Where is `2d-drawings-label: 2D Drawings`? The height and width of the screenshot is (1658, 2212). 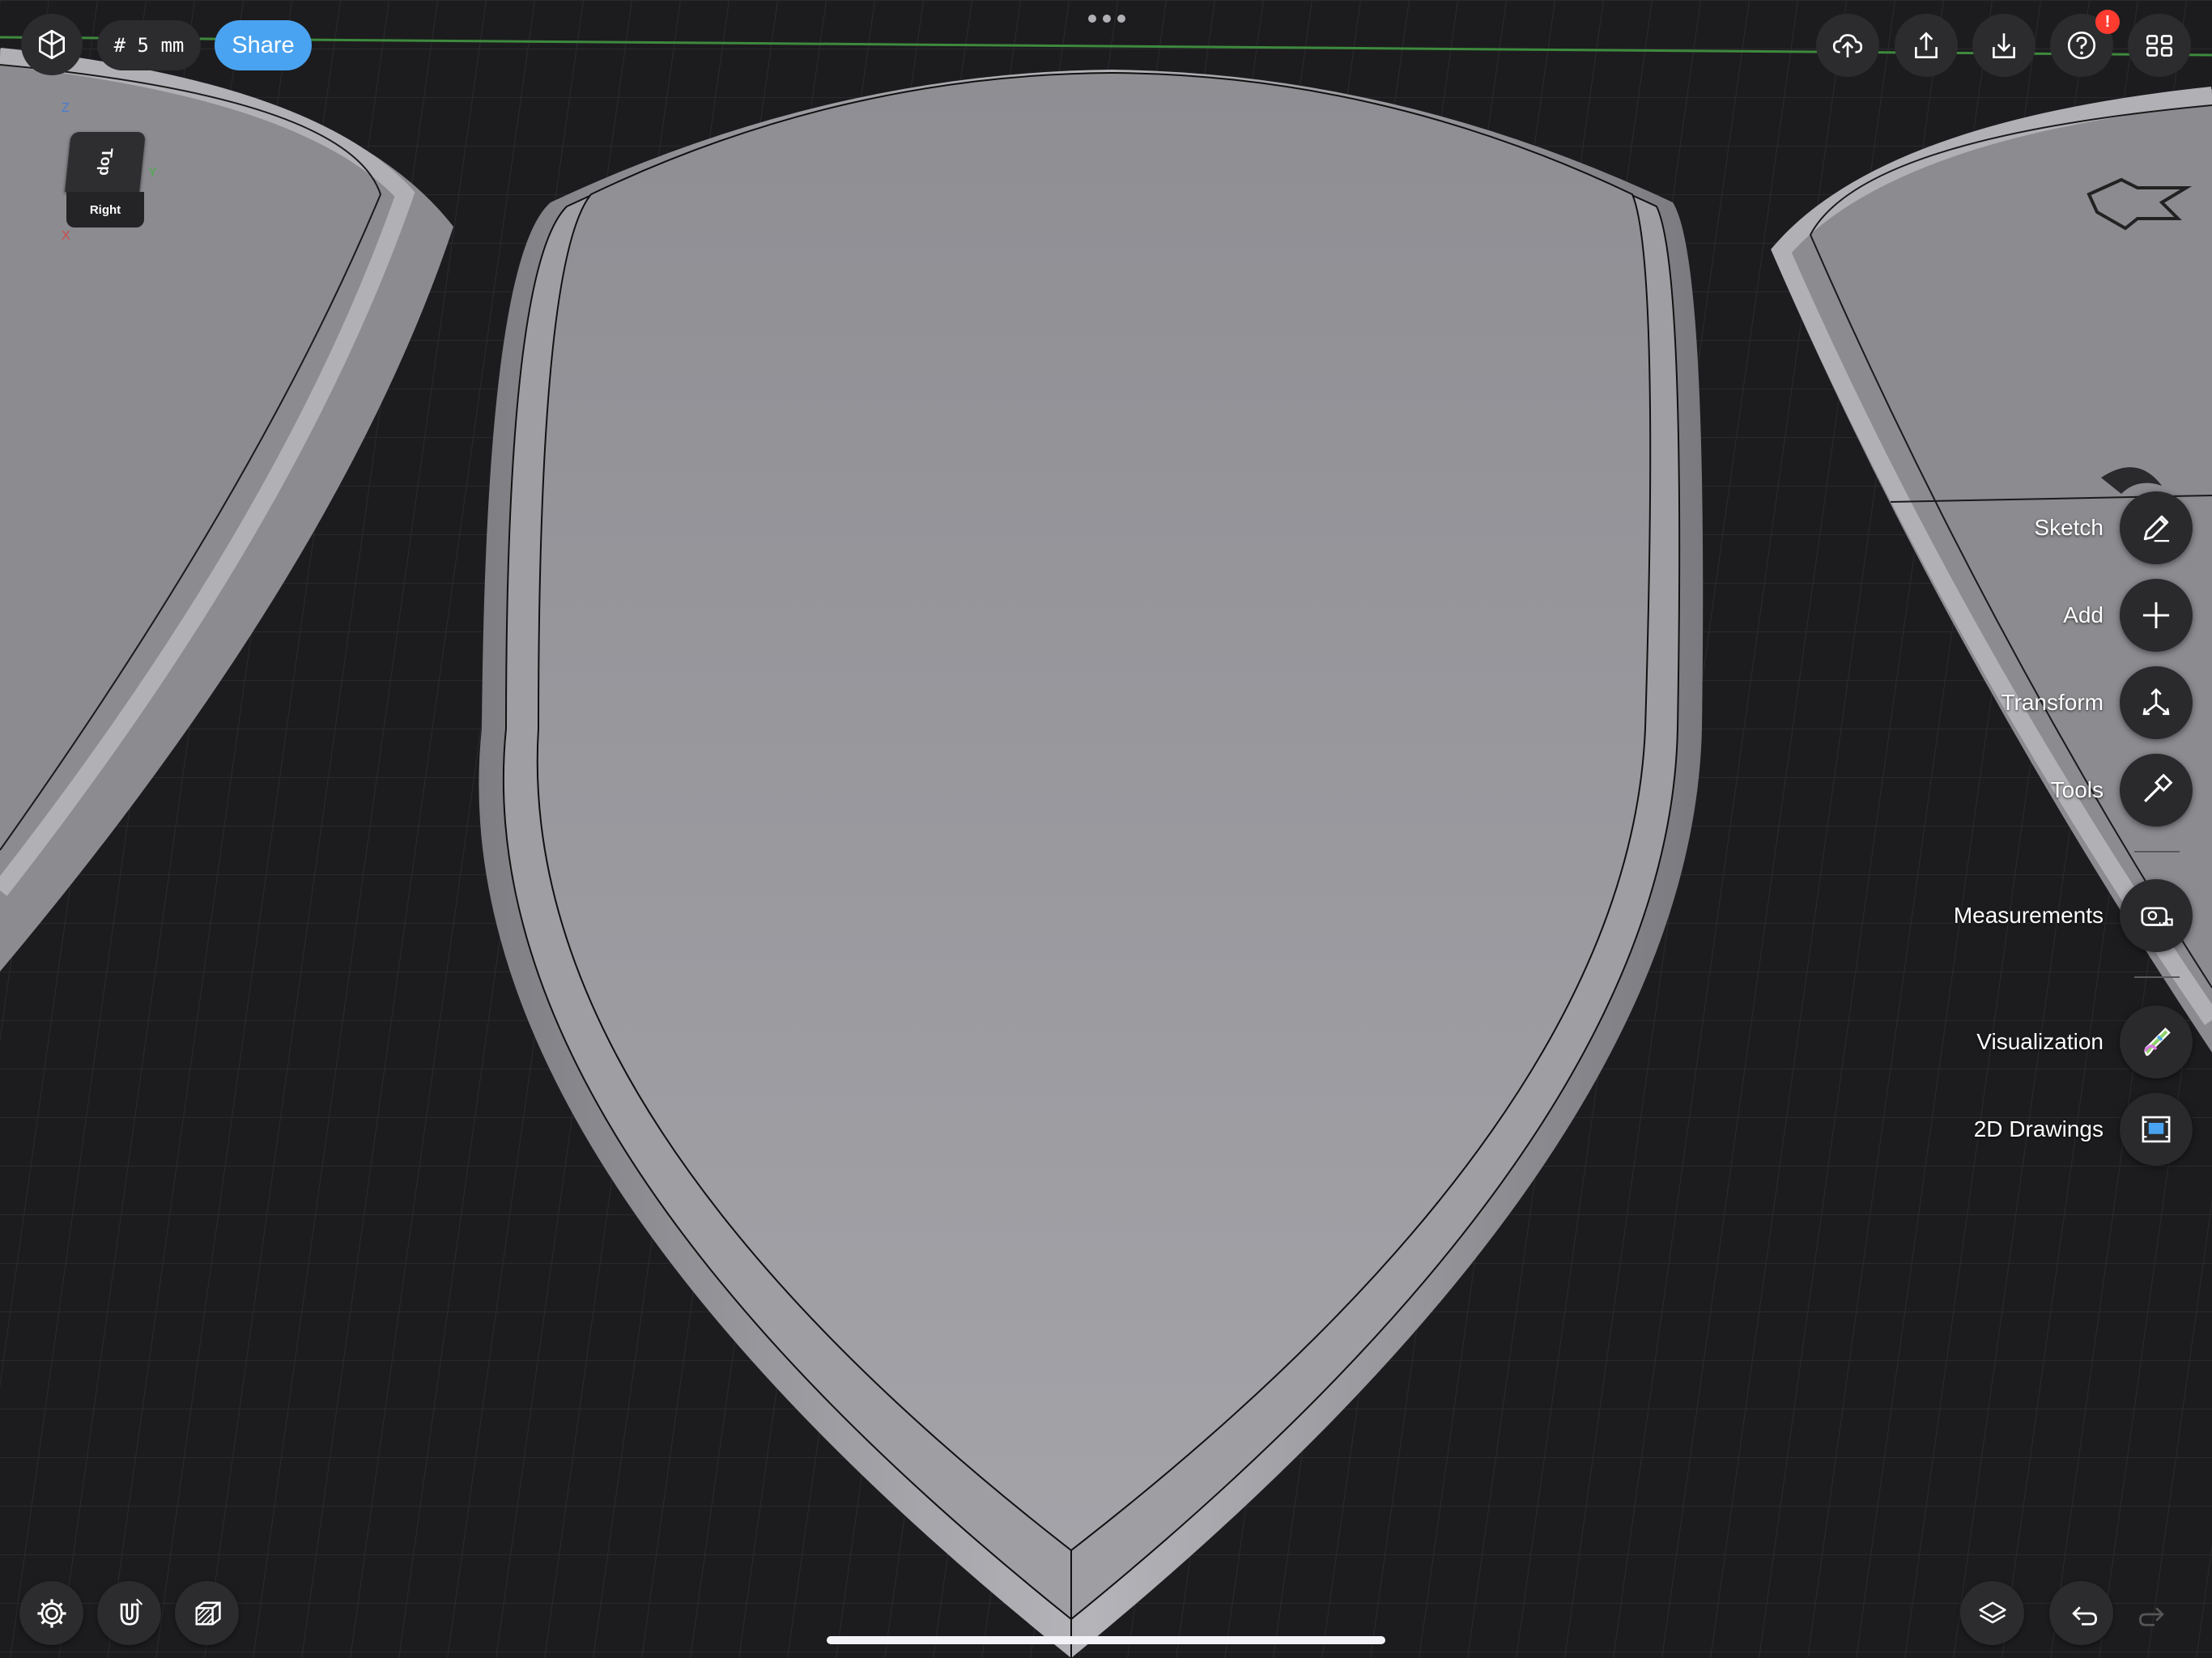
2d-drawings-label: 2D Drawings is located at coordinates (2039, 1128).